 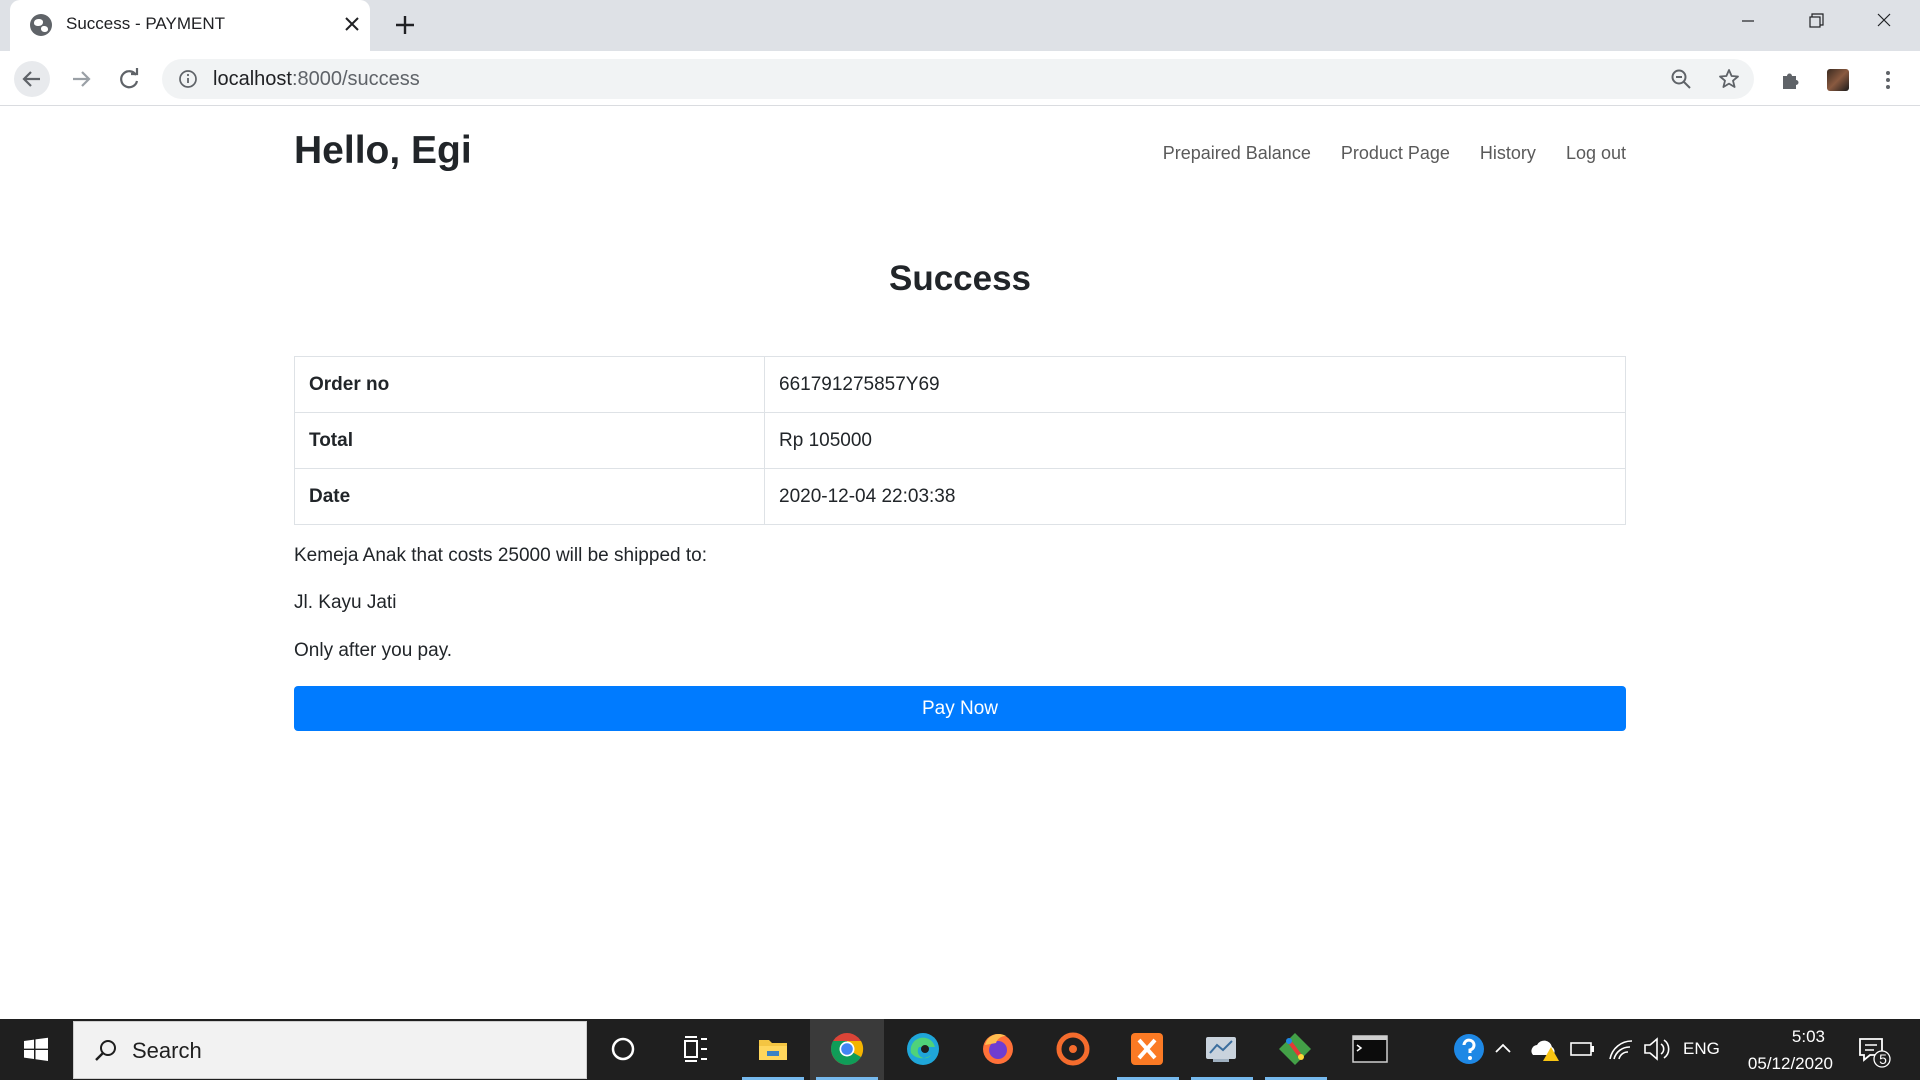 I want to click on edge-icon, so click(x=923, y=1049).